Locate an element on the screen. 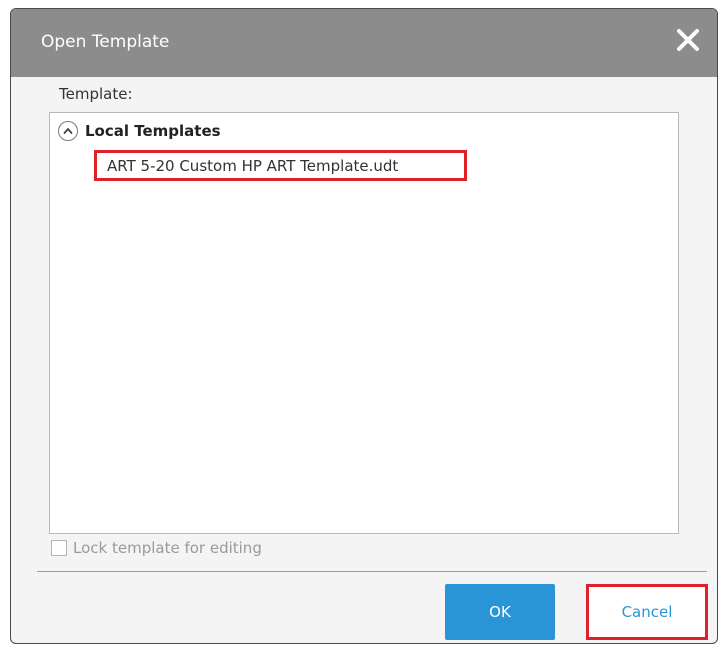 This screenshot has width=724, height=649. lock-template-row: Lock template for editing is located at coordinates (156, 548).